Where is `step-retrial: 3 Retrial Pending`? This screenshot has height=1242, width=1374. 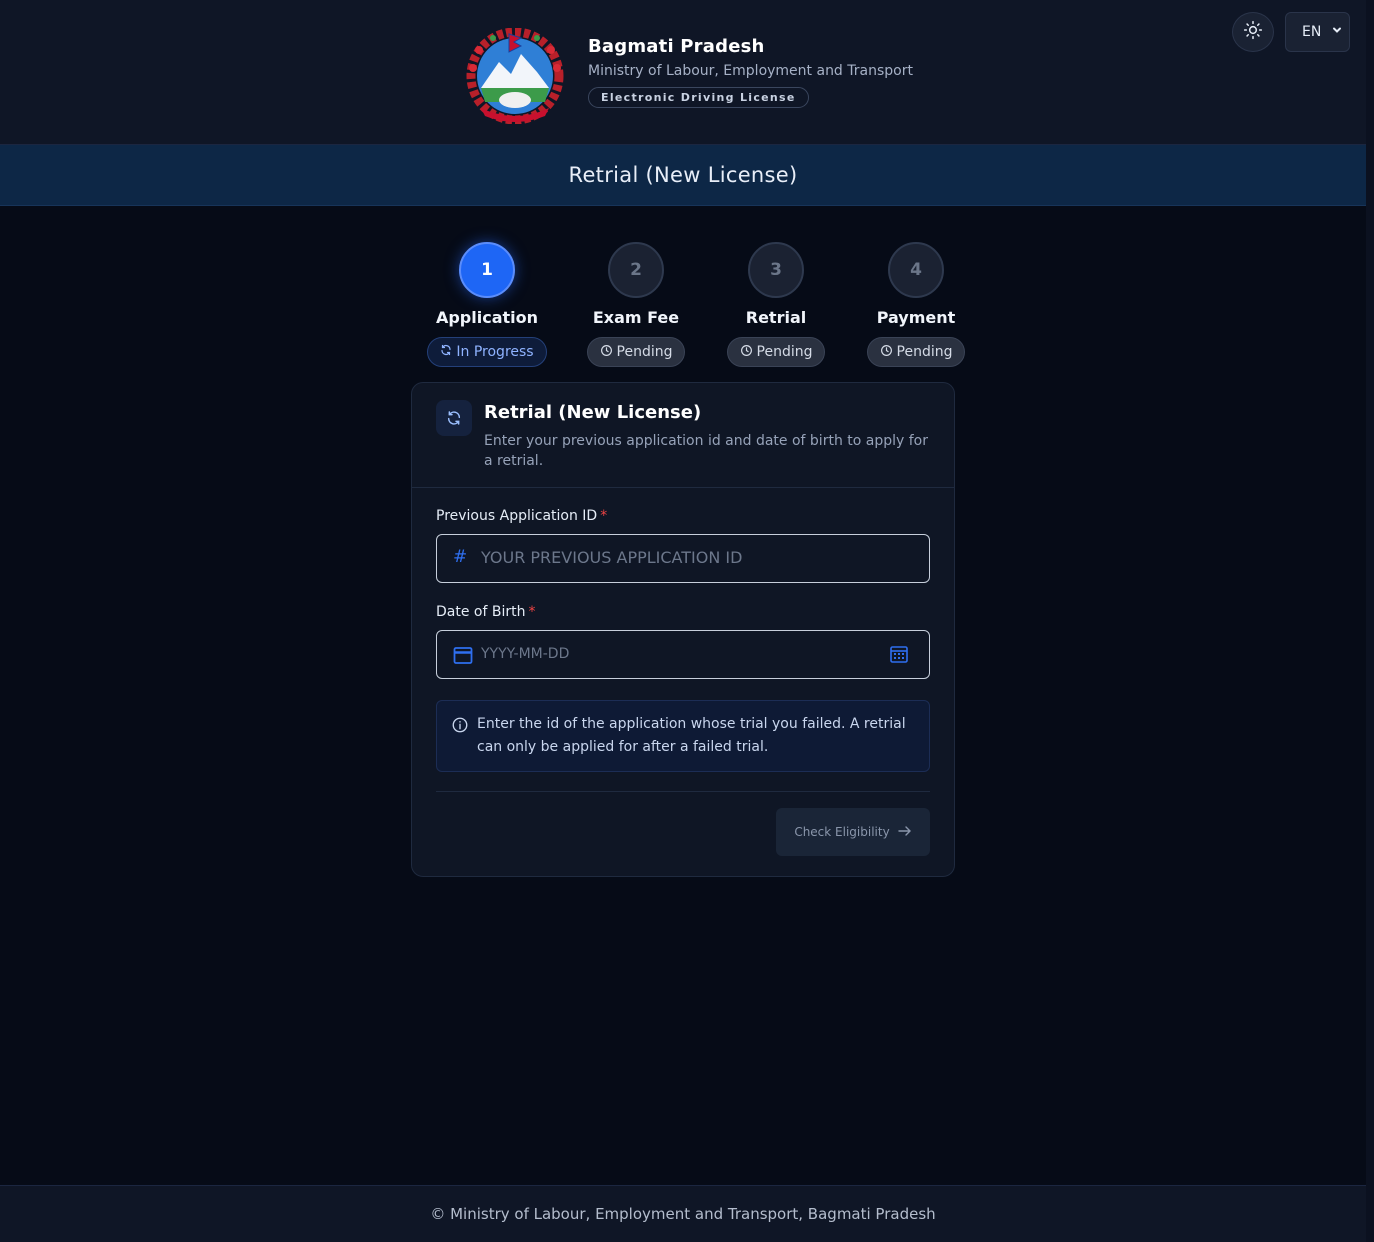
step-retrial: 3 Retrial Pending is located at coordinates (776, 304).